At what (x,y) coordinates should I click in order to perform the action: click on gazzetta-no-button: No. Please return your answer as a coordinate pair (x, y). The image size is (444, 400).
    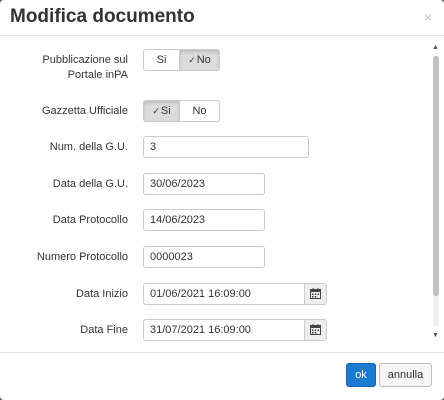
    Looking at the image, I should click on (200, 111).